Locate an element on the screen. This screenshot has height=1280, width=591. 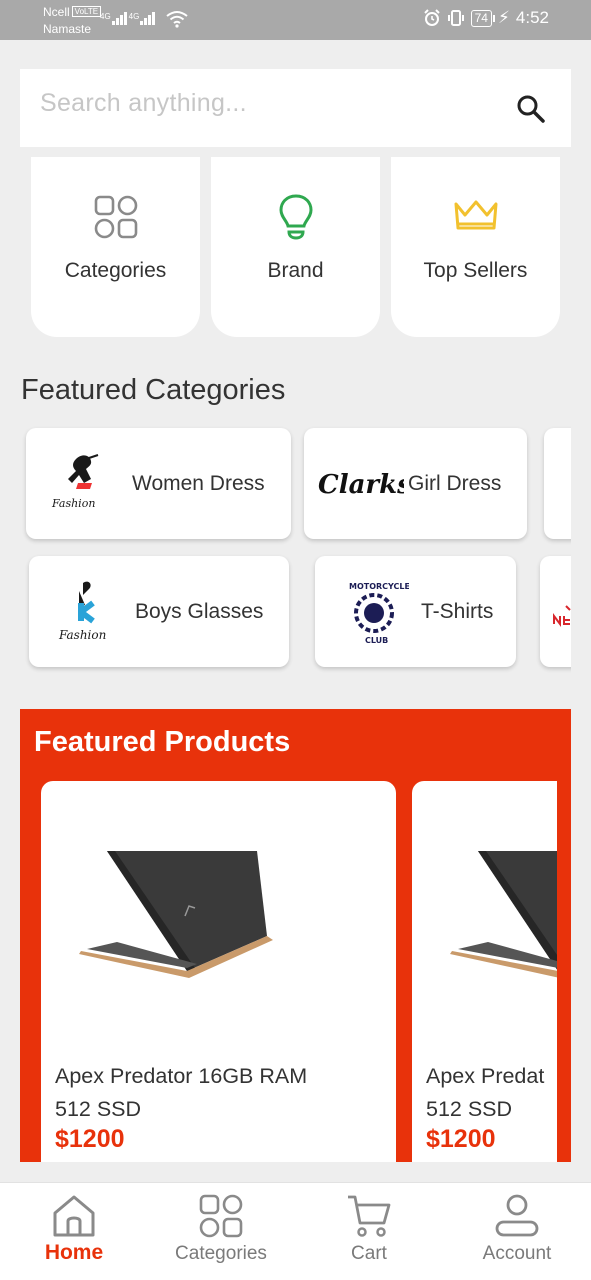
category-label: T-Shirts is located at coordinates (457, 611).